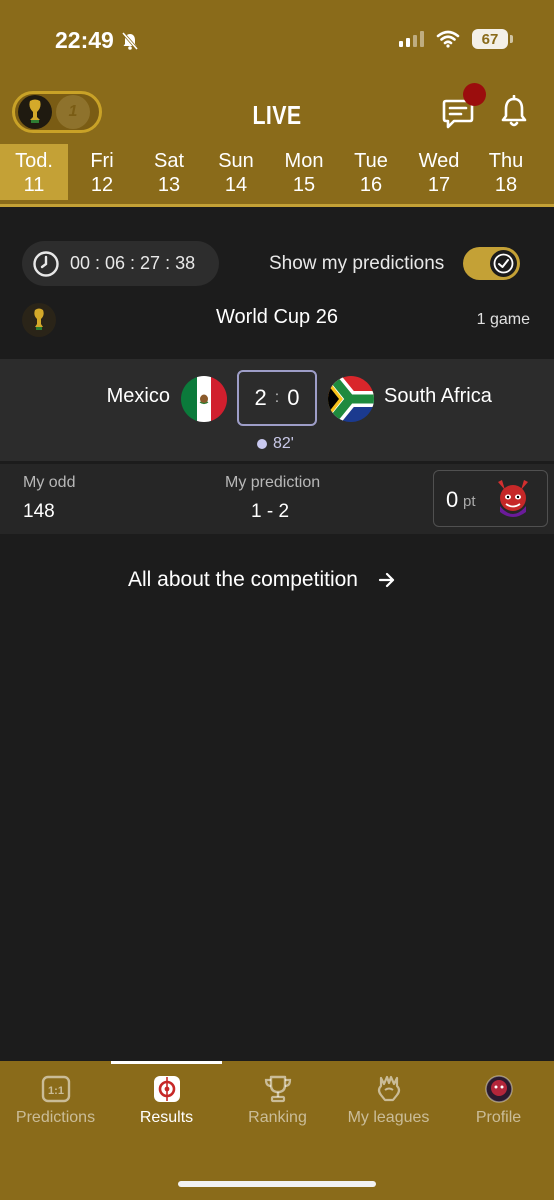 This screenshot has width=554, height=1200. What do you see at coordinates (167, 1089) in the screenshot?
I see `results-icon` at bounding box center [167, 1089].